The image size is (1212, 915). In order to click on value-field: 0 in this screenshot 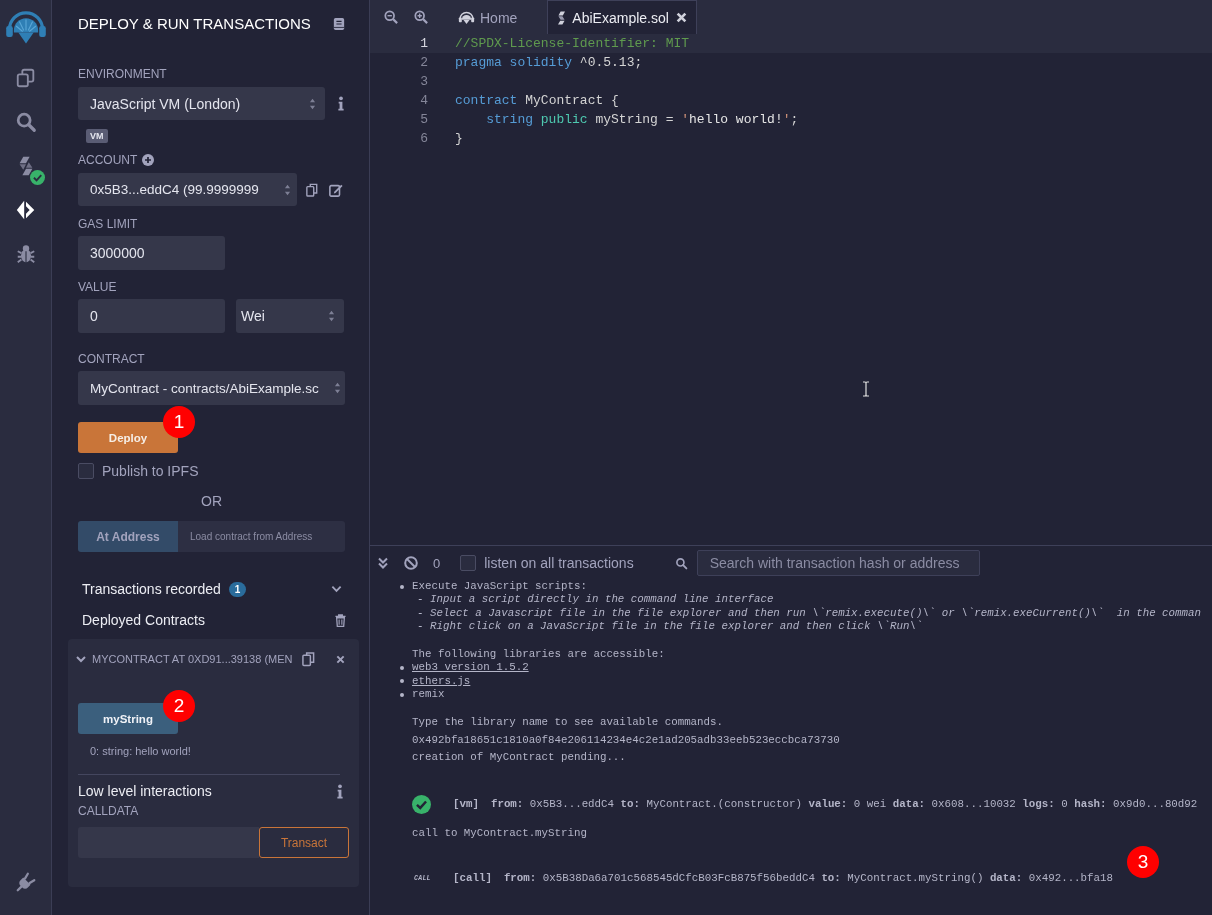, I will do `click(151, 316)`.